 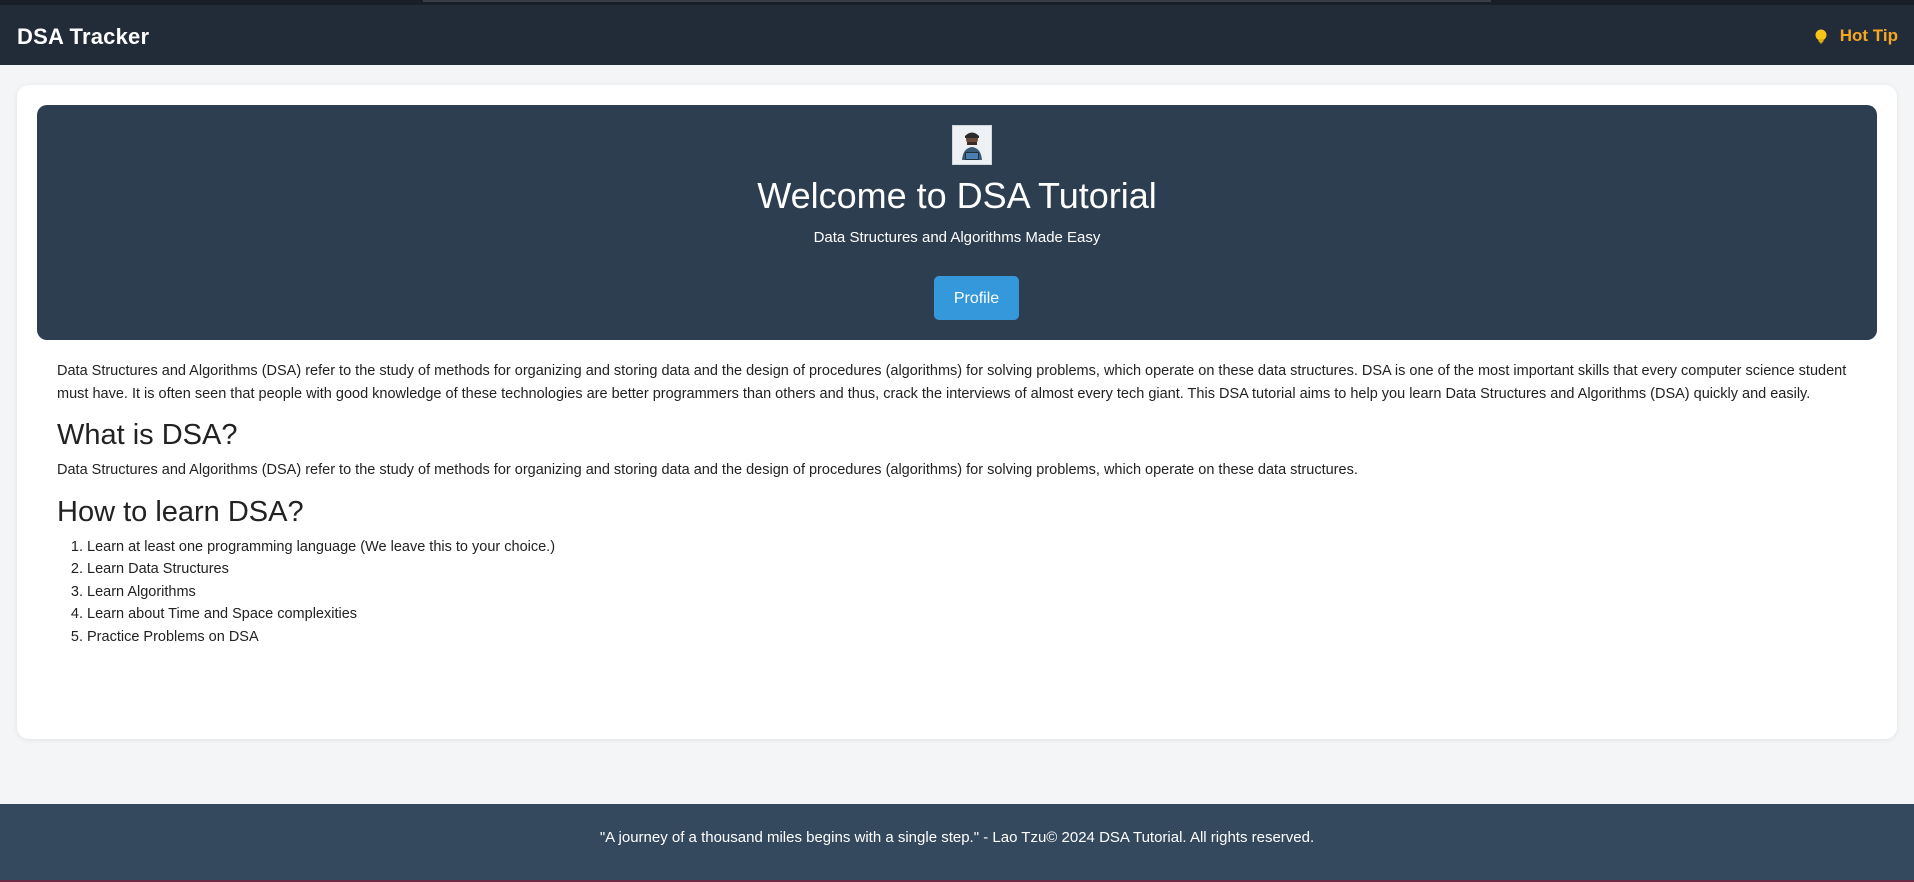 I want to click on top-navbar: DSA Tracker Hot Tip, so click(x=957, y=32).